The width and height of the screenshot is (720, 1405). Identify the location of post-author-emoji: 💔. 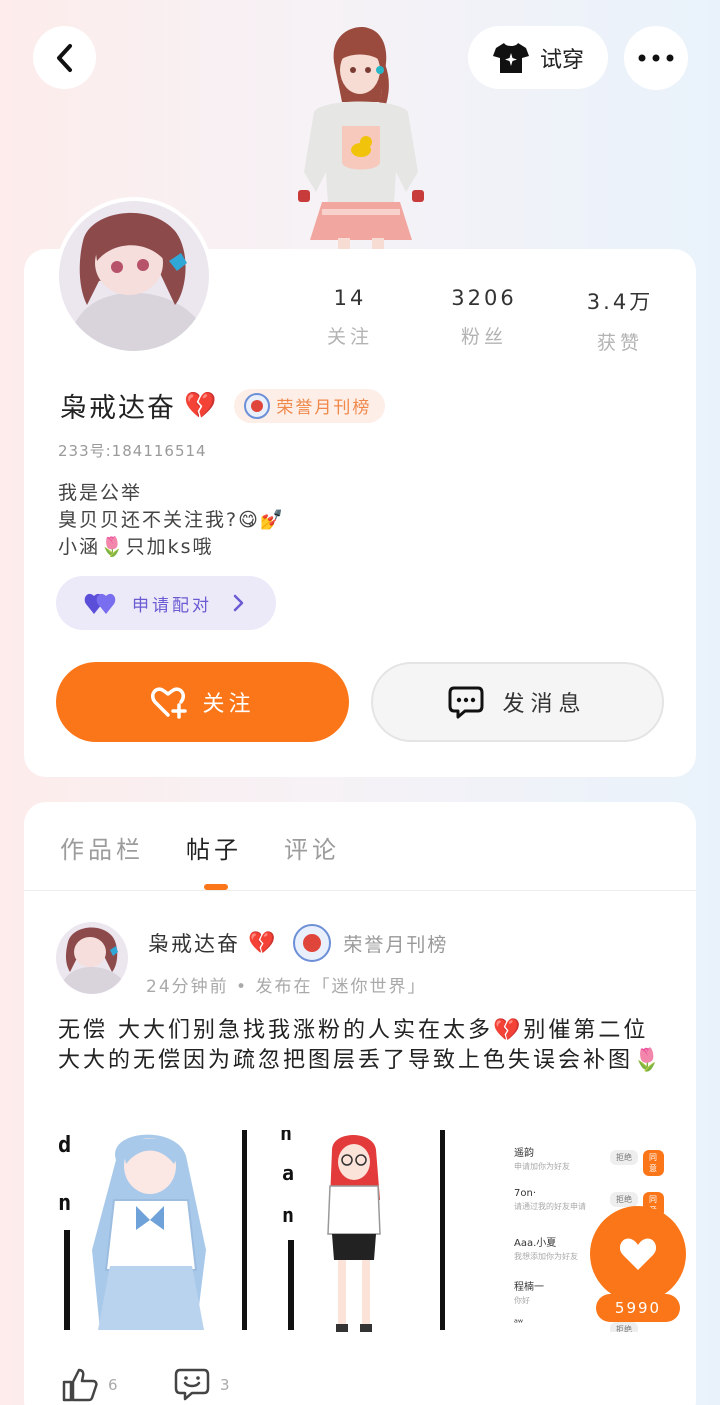
(262, 943).